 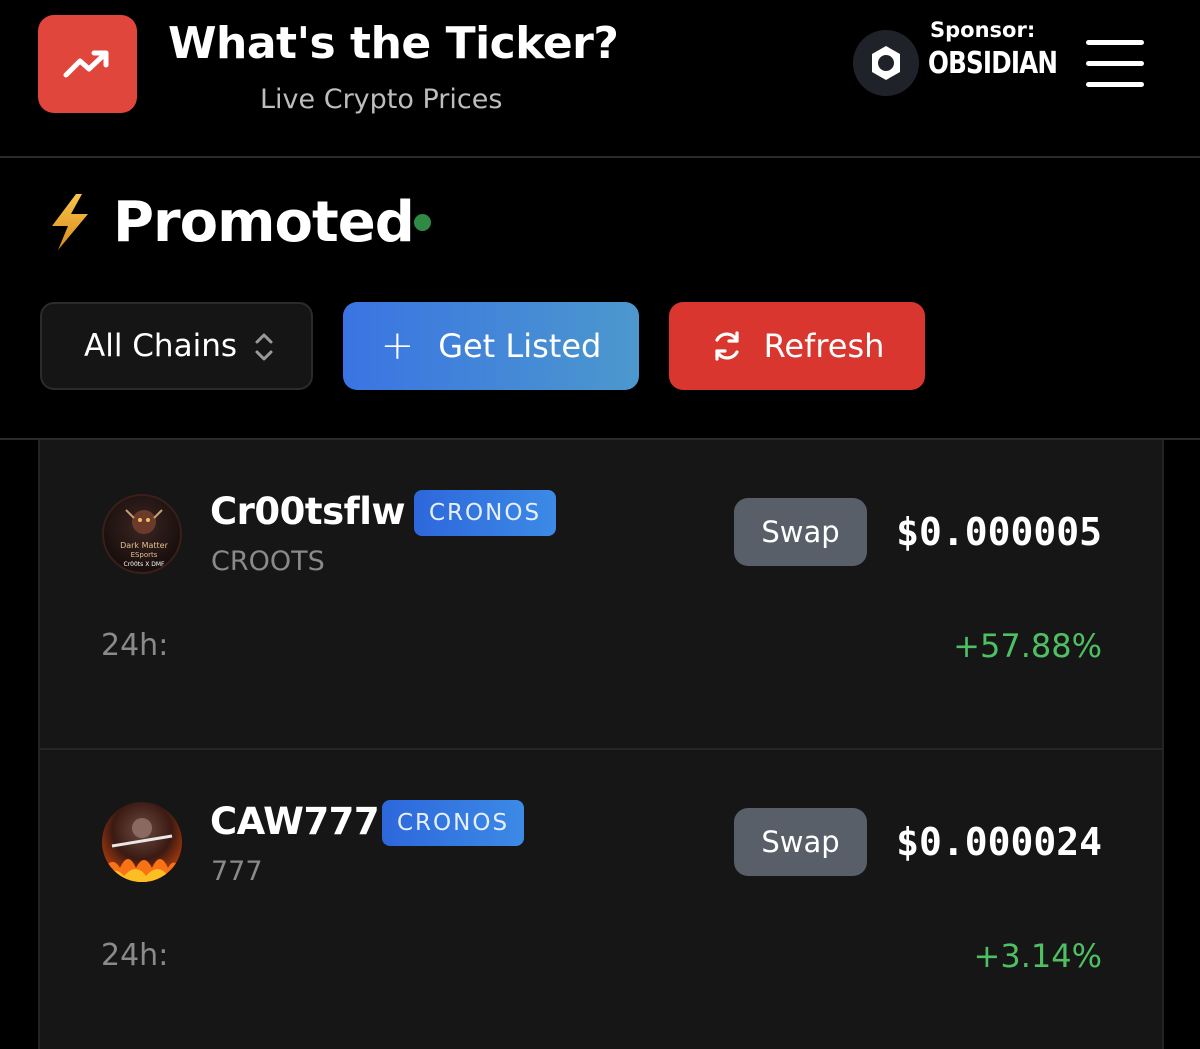 What do you see at coordinates (520, 346) in the screenshot?
I see `get-listed-label: Get Listed` at bounding box center [520, 346].